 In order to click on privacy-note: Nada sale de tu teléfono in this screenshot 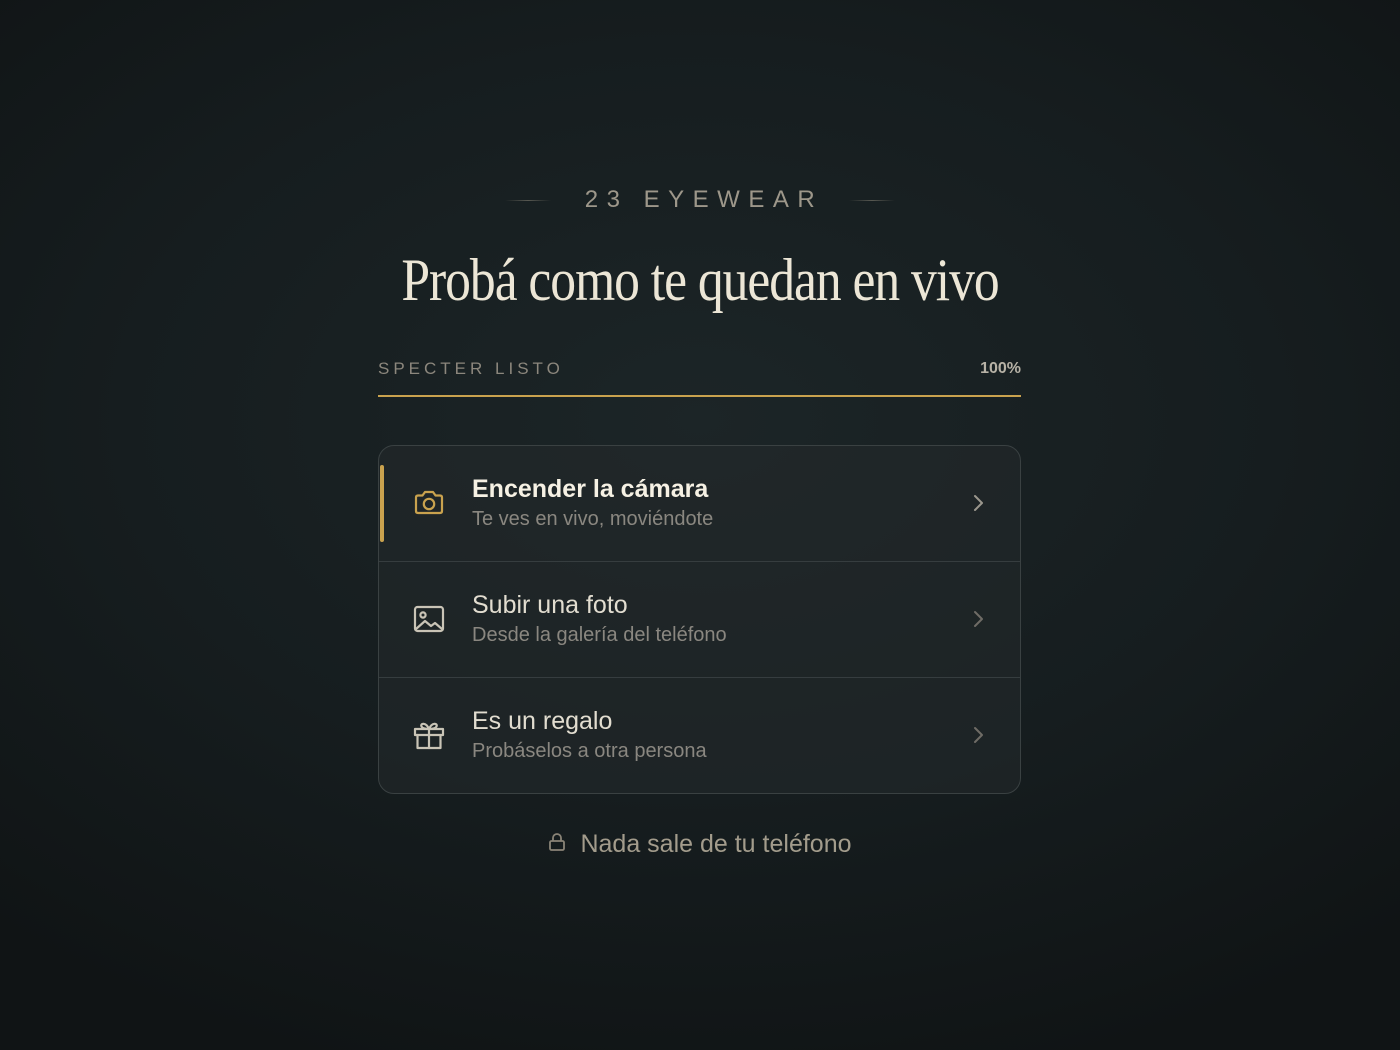, I will do `click(700, 844)`.